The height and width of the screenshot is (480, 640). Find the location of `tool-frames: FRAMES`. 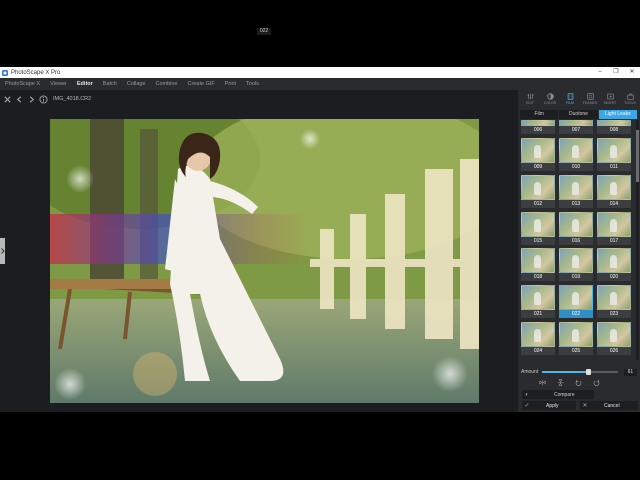

tool-frames: FRAMES is located at coordinates (590, 99).